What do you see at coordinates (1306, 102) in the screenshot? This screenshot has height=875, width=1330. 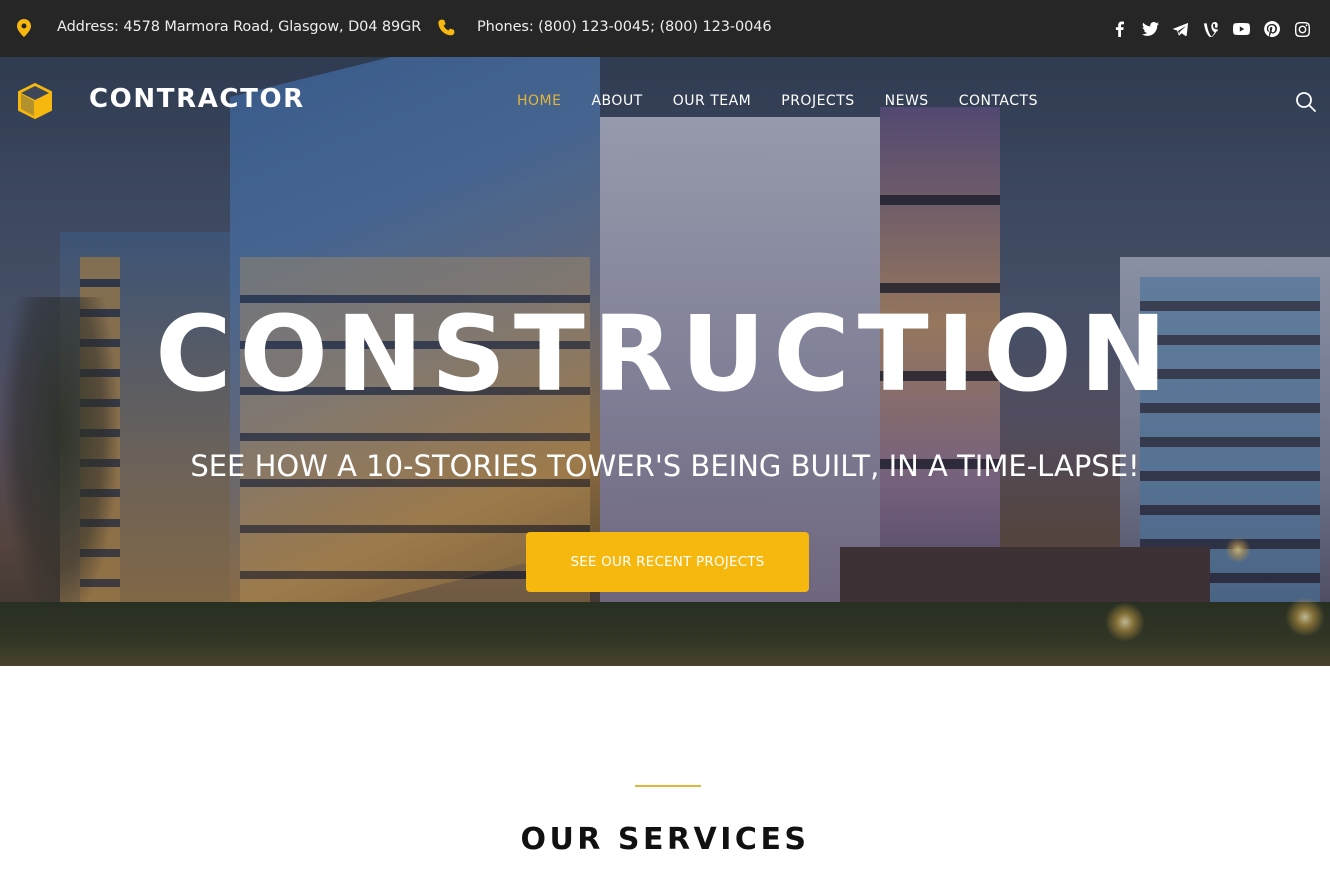 I see `search-icon` at bounding box center [1306, 102].